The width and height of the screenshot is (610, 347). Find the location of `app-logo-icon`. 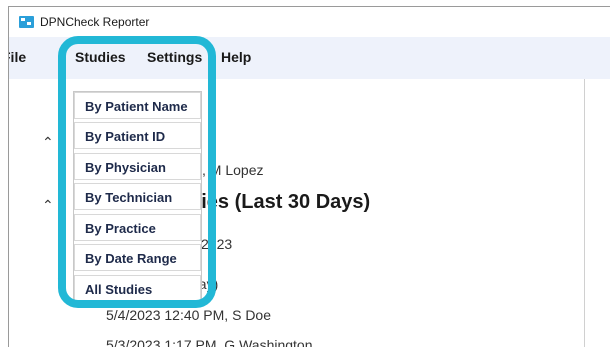

app-logo-icon is located at coordinates (26, 22).